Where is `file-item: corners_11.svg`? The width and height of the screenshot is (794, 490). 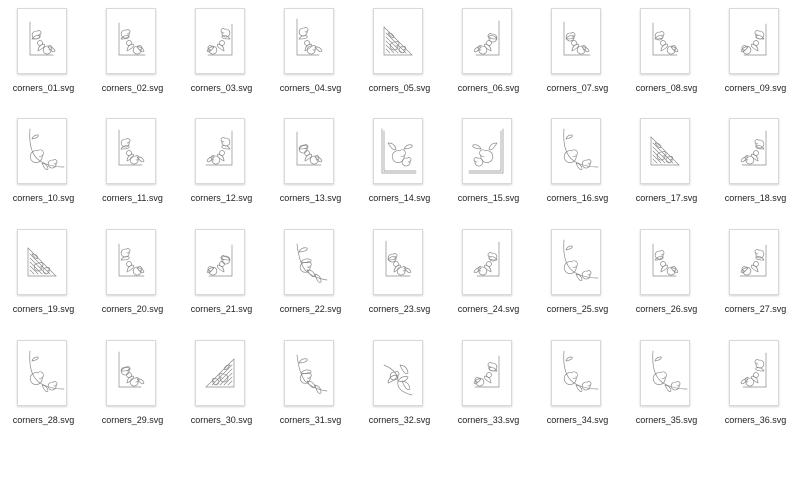 file-item: corners_11.svg is located at coordinates (132, 168).